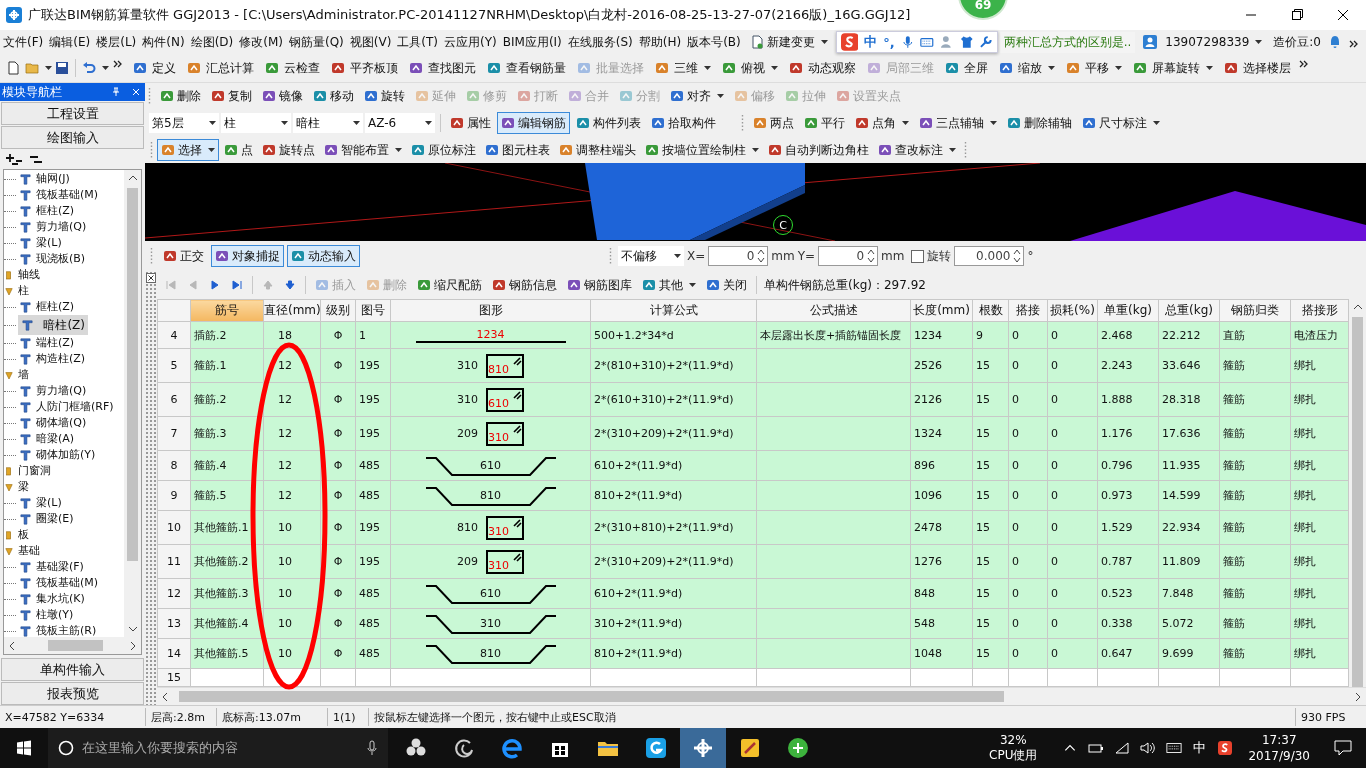 This screenshot has height=768, width=1366. What do you see at coordinates (116, 42) in the screenshot?
I see `menu-item: 楼层(L)` at bounding box center [116, 42].